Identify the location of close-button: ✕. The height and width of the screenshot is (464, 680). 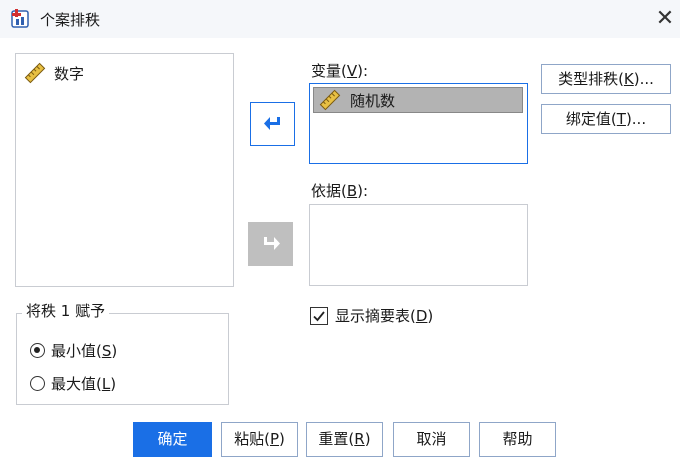
(665, 19).